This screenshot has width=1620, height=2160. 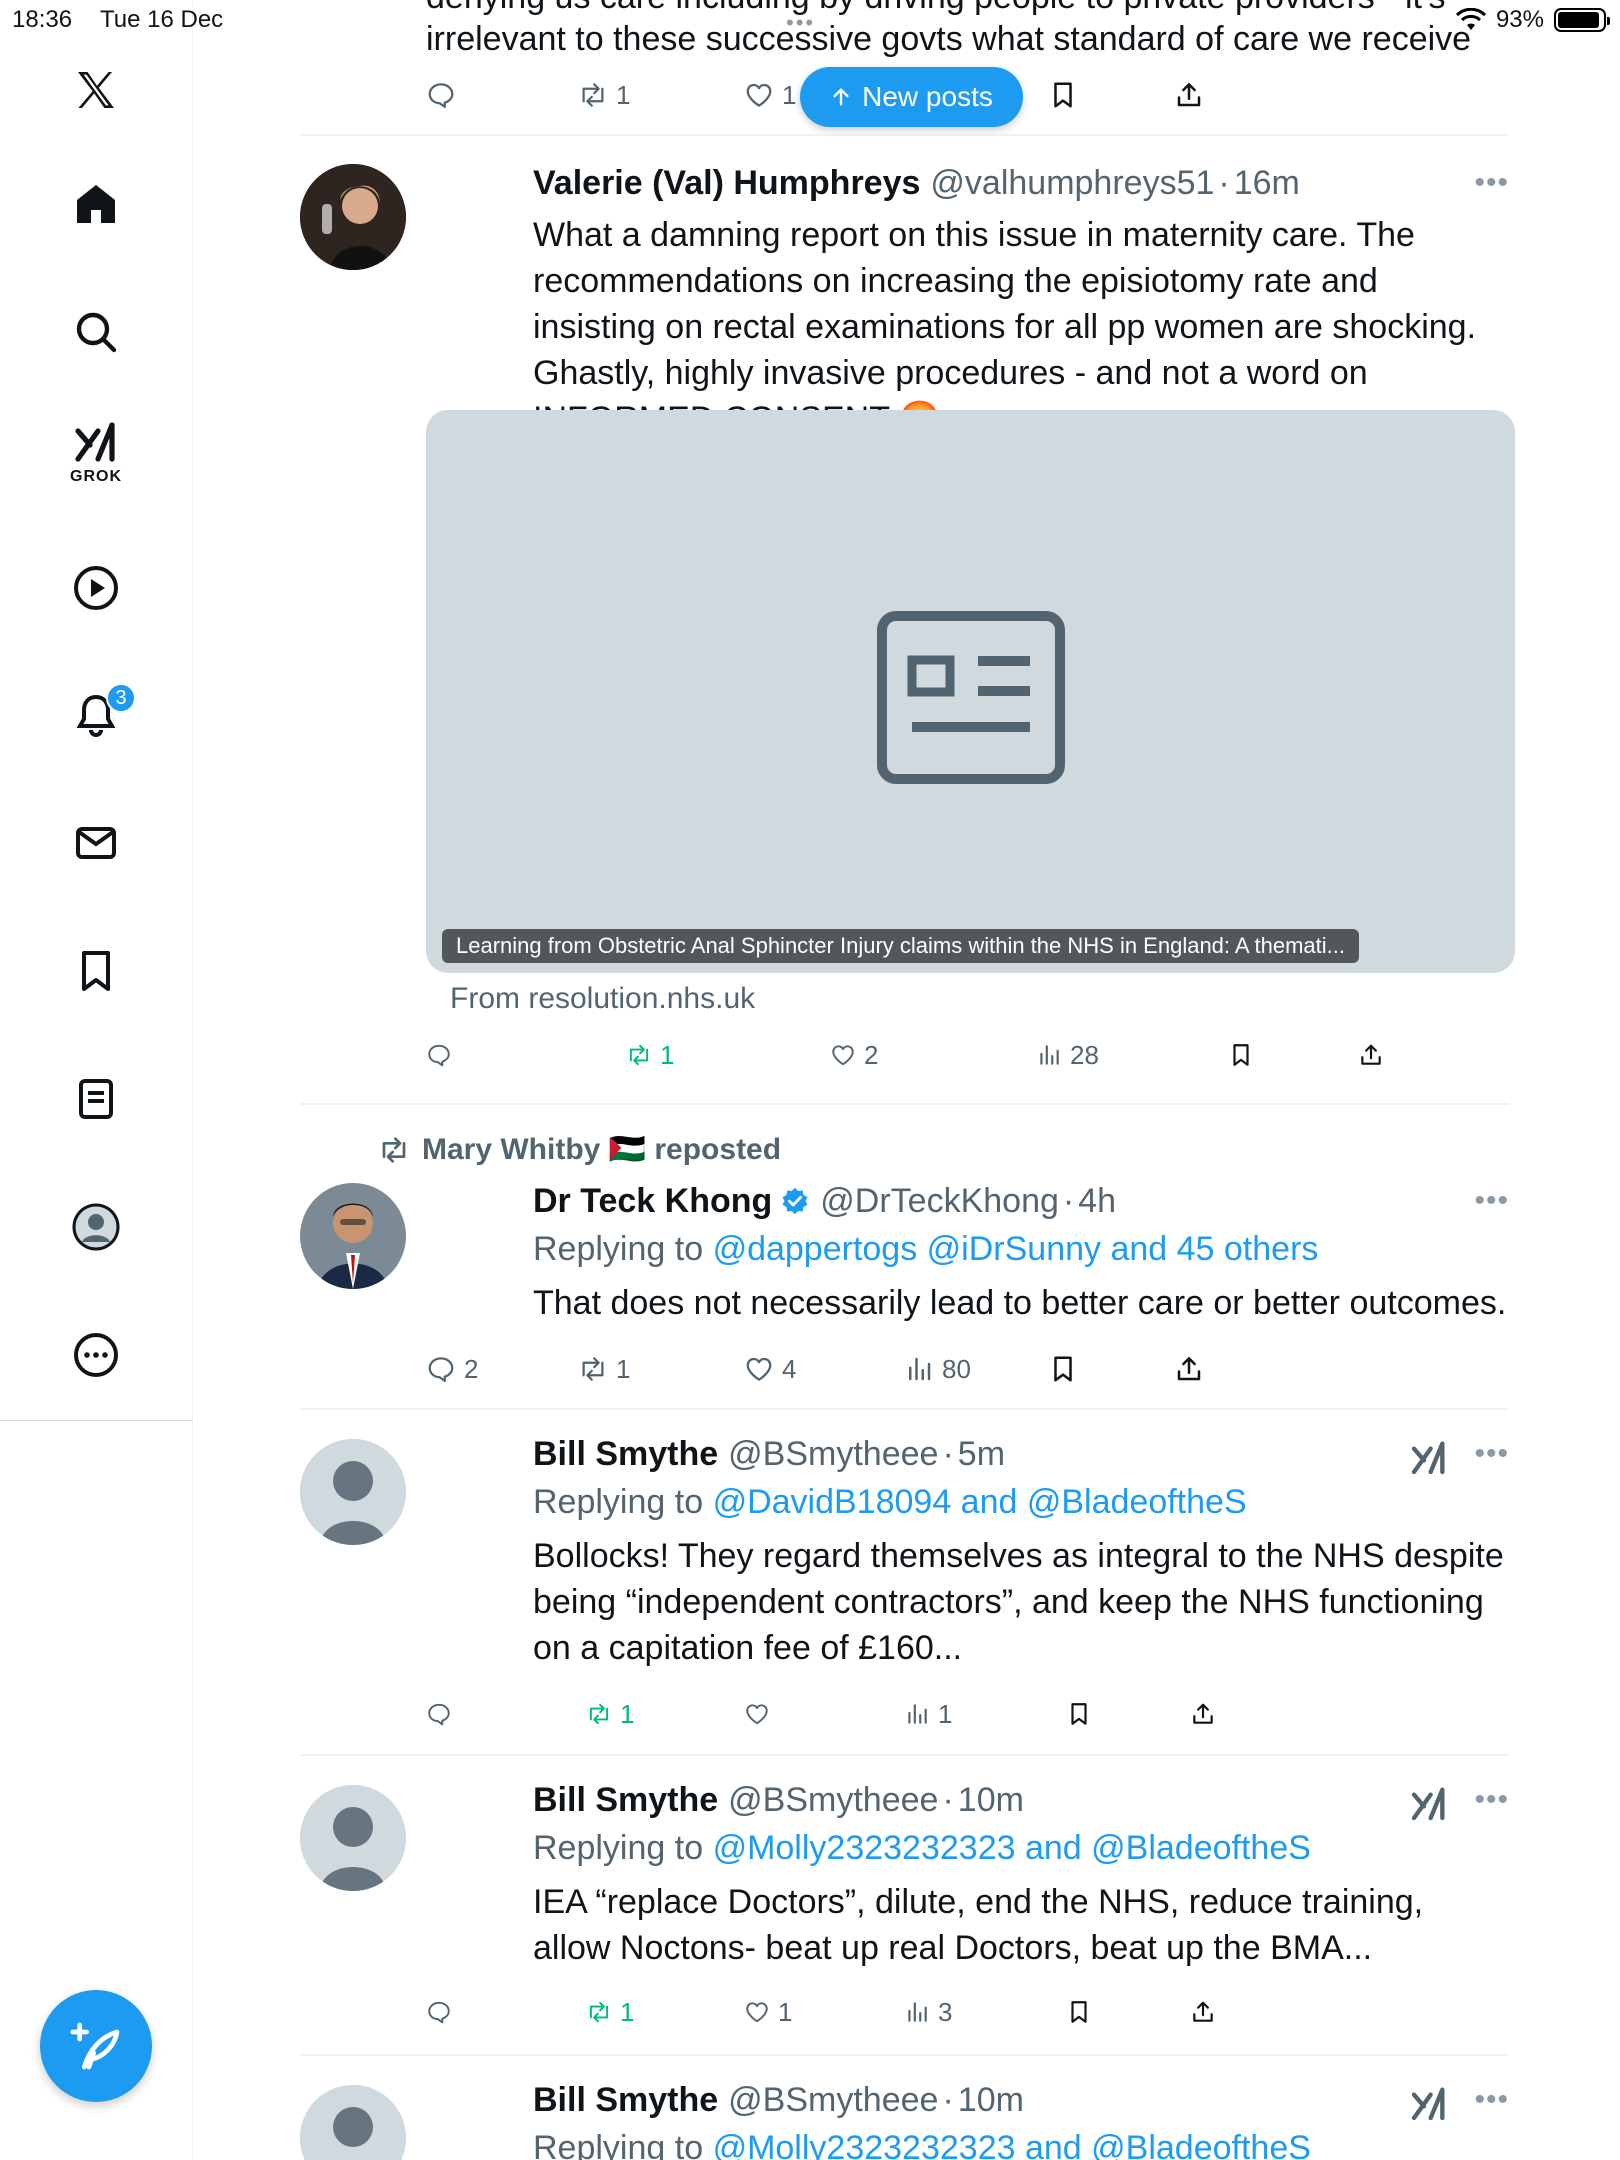 I want to click on nav-profile, so click(x=96, y=1227).